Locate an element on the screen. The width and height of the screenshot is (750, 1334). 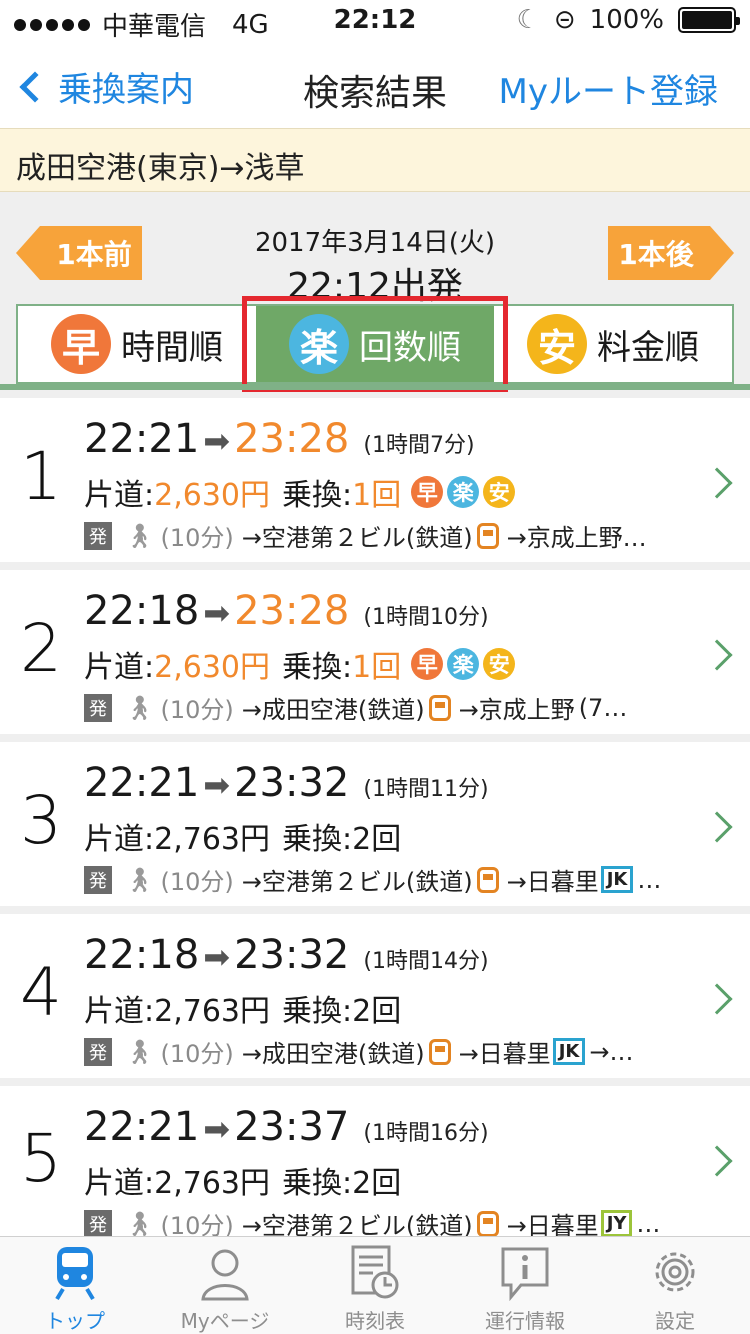
battery-icon is located at coordinates (709, 20).